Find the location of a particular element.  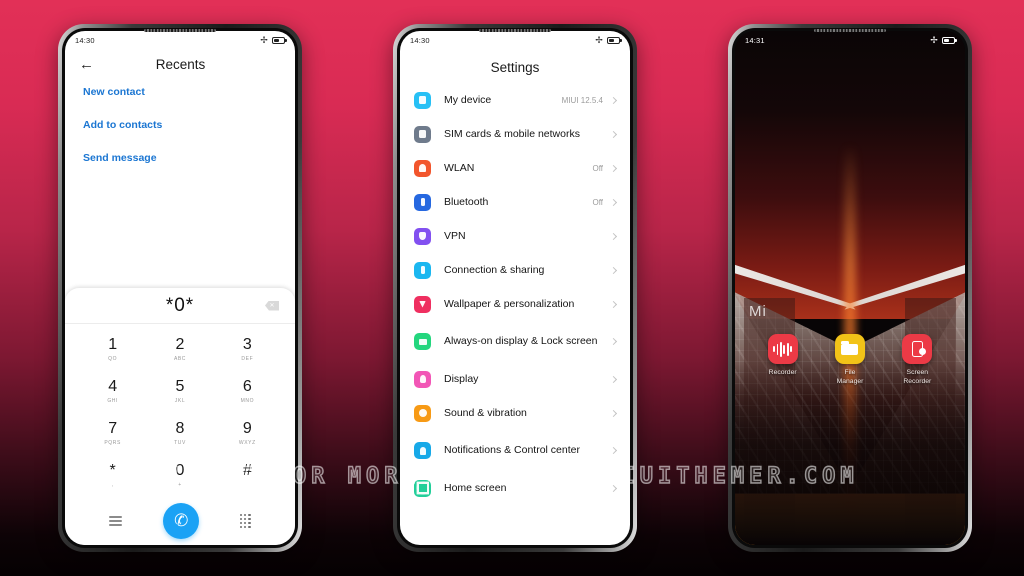

settings-item-label: Always-on display & Lock screen is located at coordinates (521, 341).